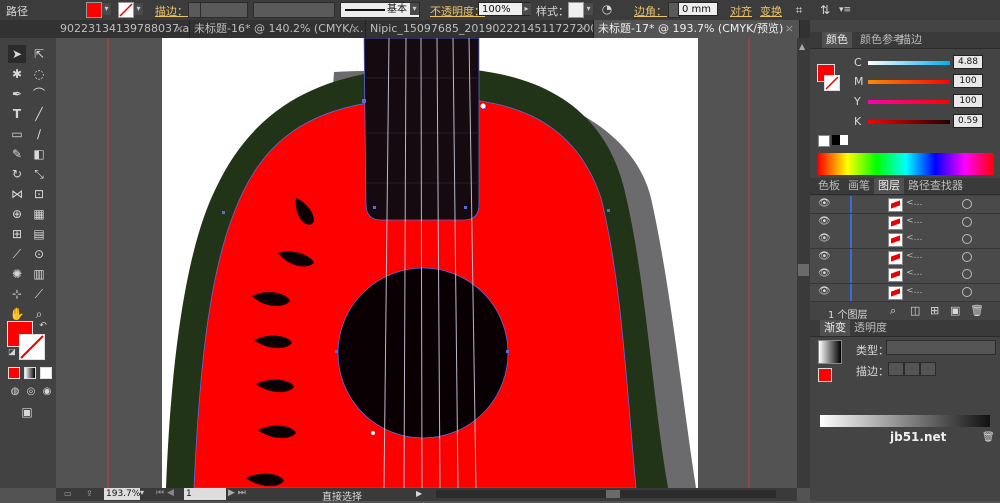 This screenshot has height=503, width=1000. I want to click on graphic-style-swatch, so click(576, 10).